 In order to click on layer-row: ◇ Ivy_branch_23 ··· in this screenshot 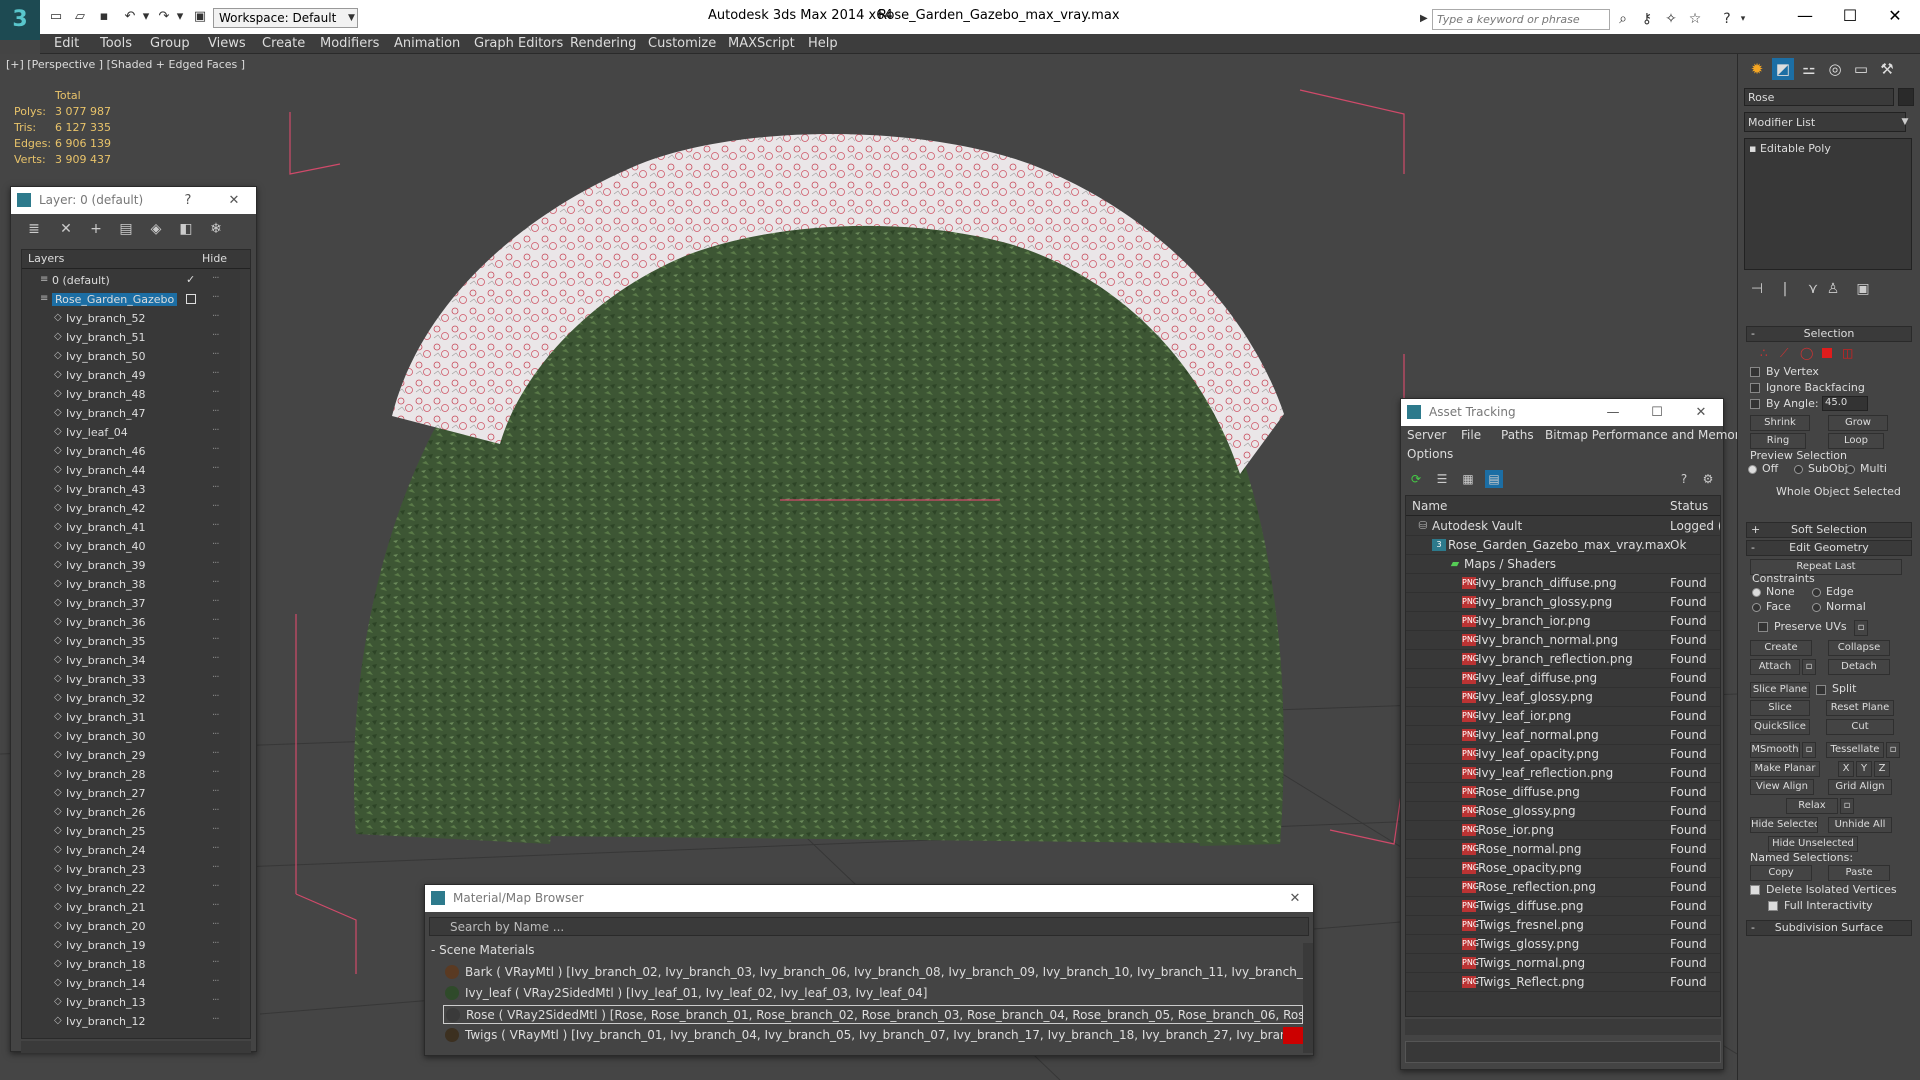, I will do `click(131, 869)`.